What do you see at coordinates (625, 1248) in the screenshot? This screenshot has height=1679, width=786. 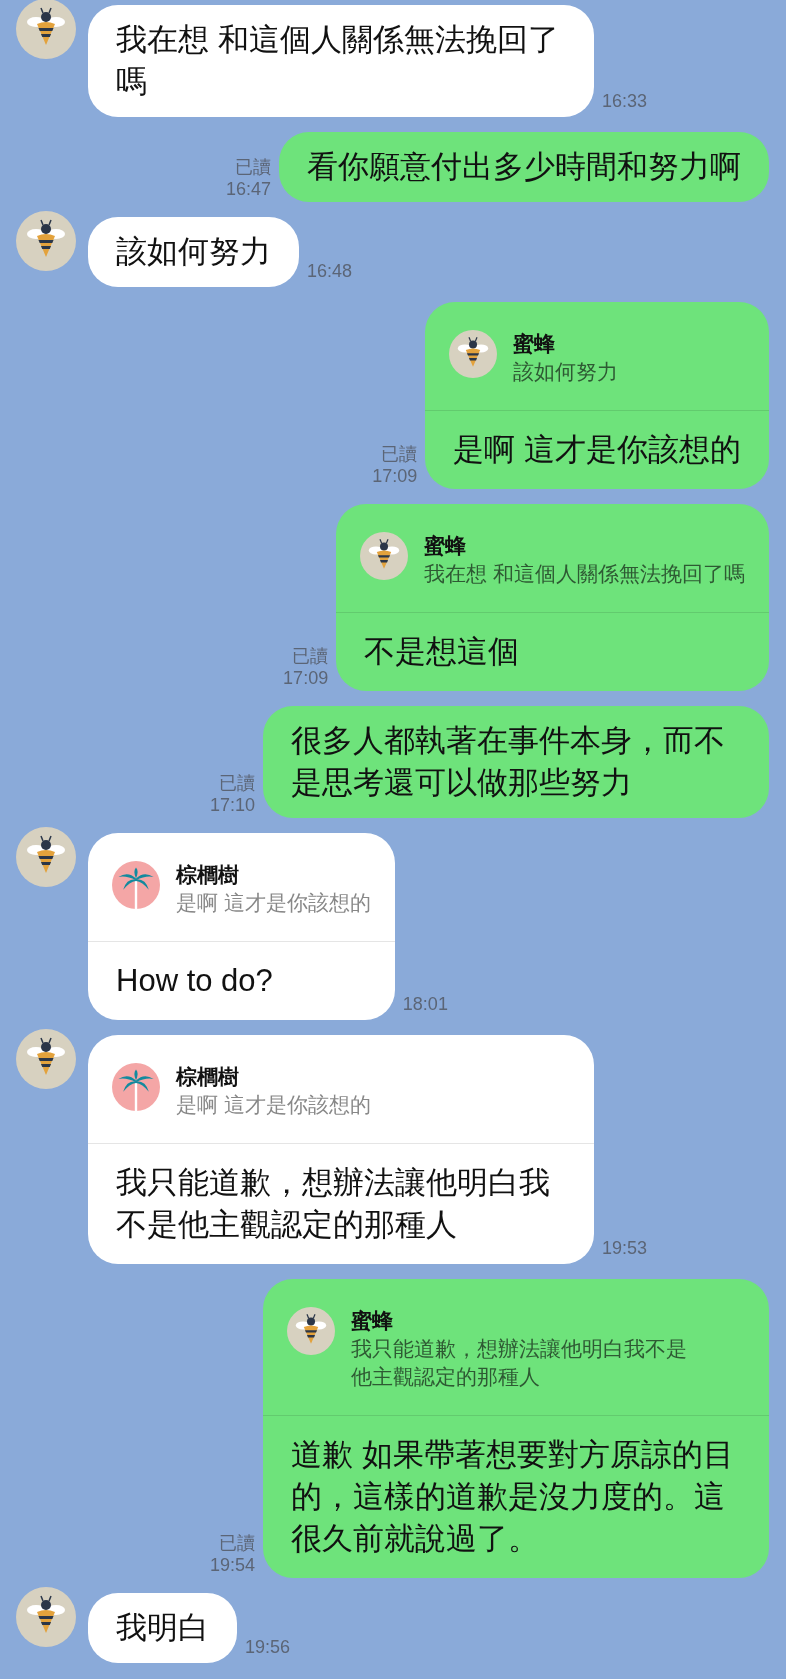 I see `message-time: 19:53` at bounding box center [625, 1248].